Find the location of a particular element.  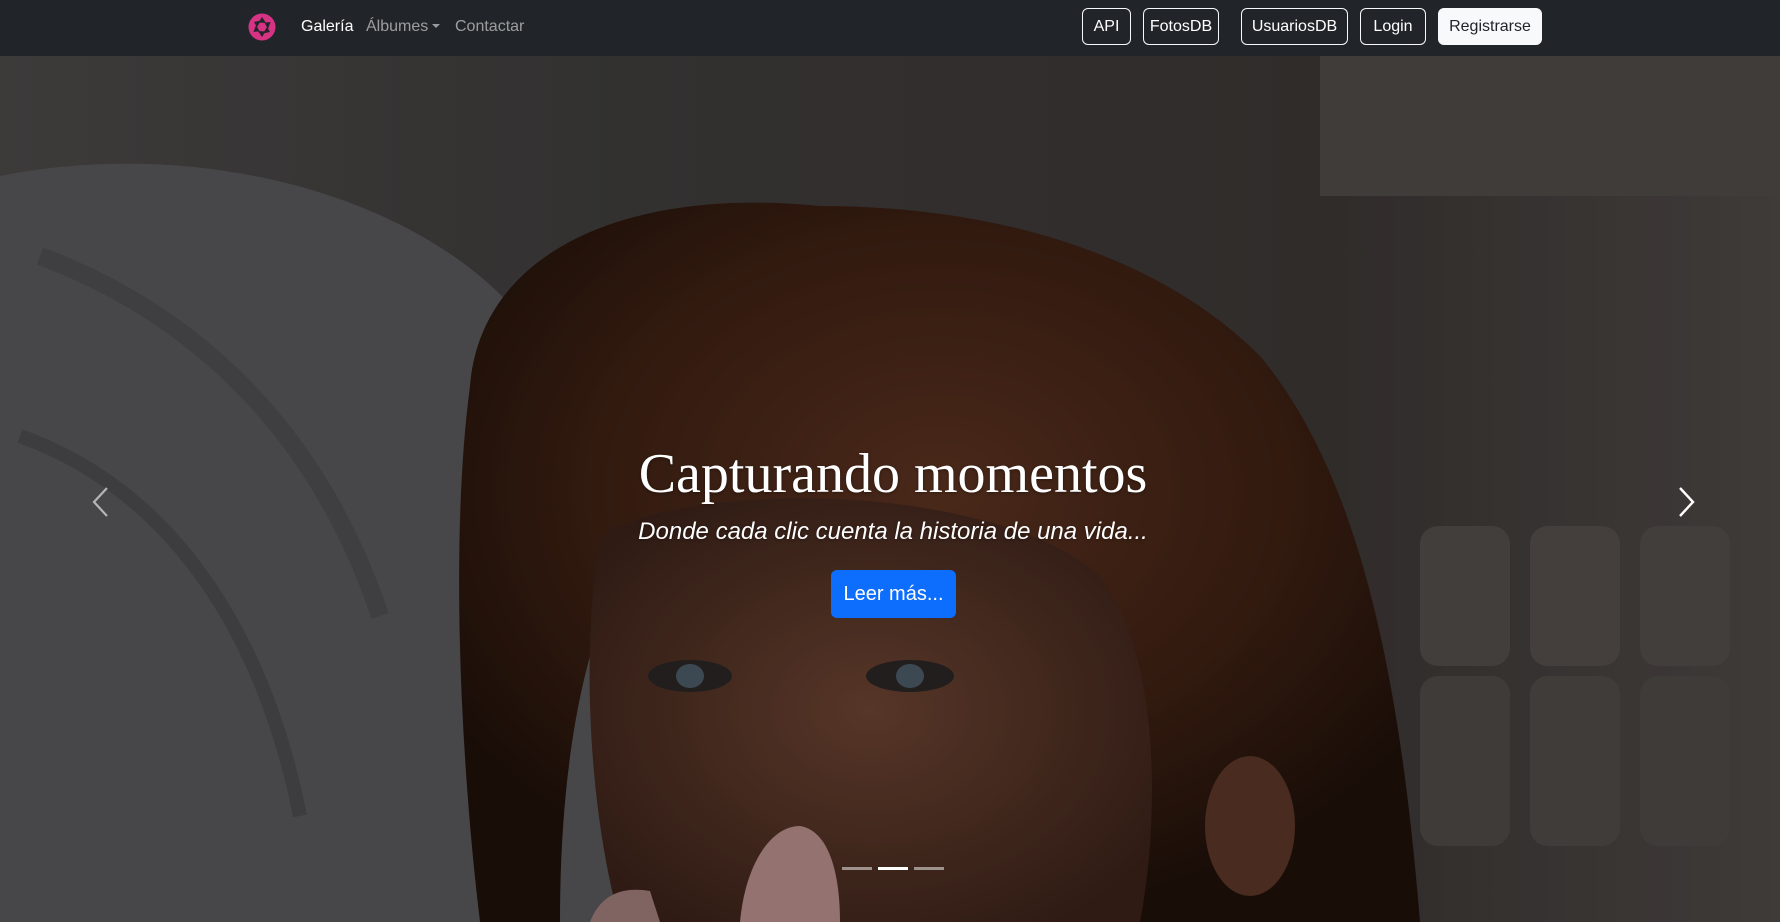

carousel-indicators is located at coordinates (894, 869).